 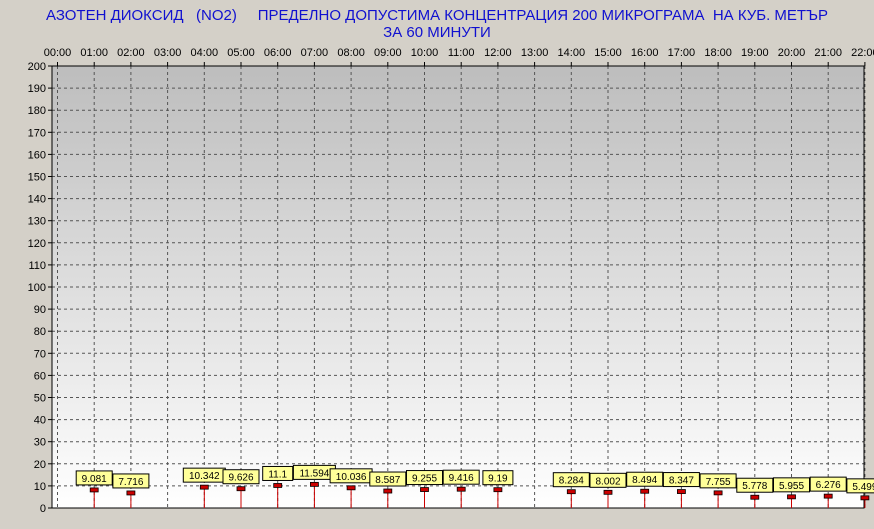 What do you see at coordinates (37, 244) in the screenshot?
I see `y-tick-label: 120` at bounding box center [37, 244].